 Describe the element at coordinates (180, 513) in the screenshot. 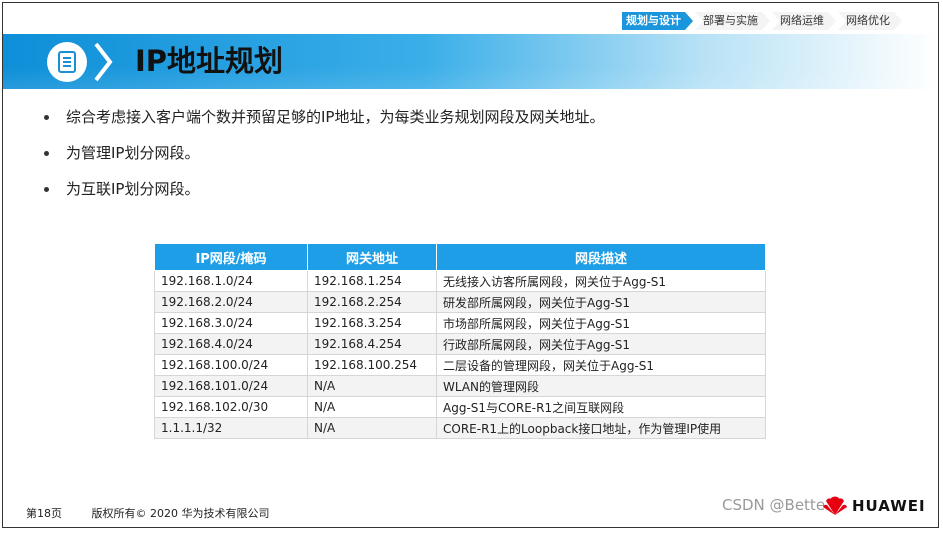

I see `copyright-text: 版权所有© 2020 华为技术有限公司` at that location.